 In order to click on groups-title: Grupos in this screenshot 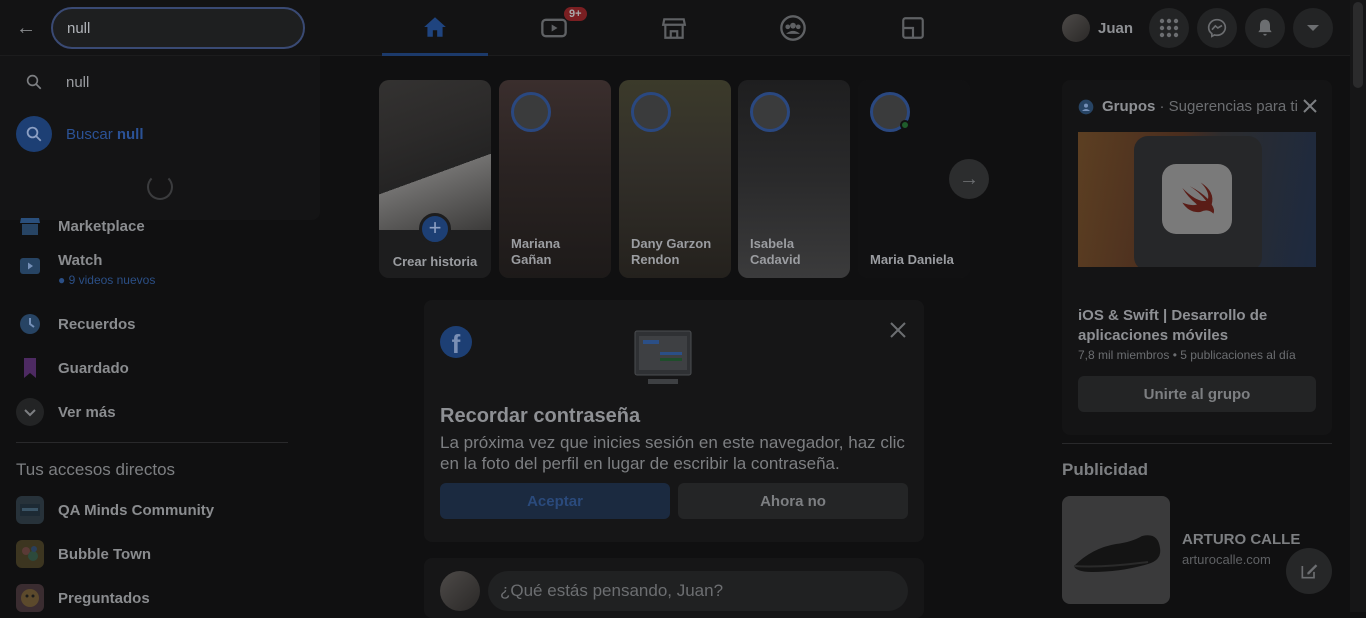, I will do `click(1129, 106)`.